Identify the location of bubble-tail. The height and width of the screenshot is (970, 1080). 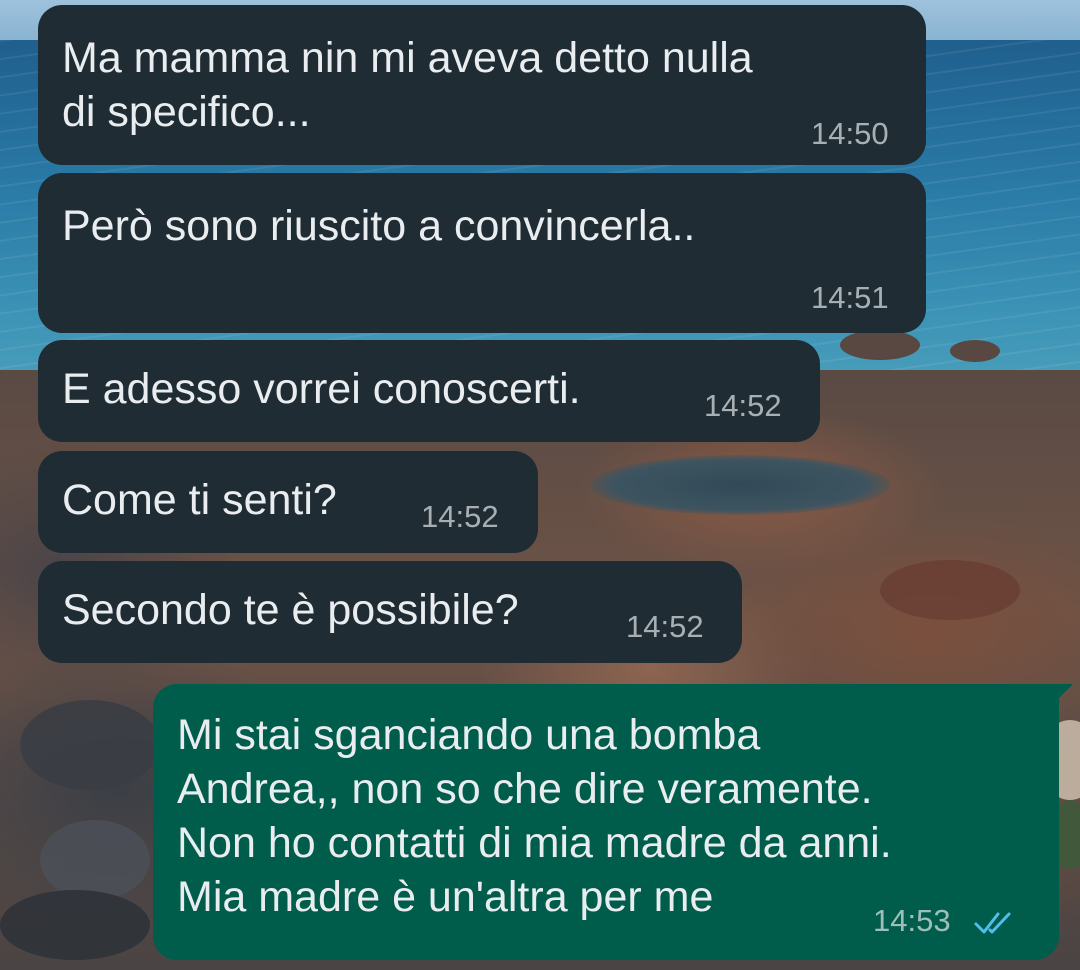
(1062, 695).